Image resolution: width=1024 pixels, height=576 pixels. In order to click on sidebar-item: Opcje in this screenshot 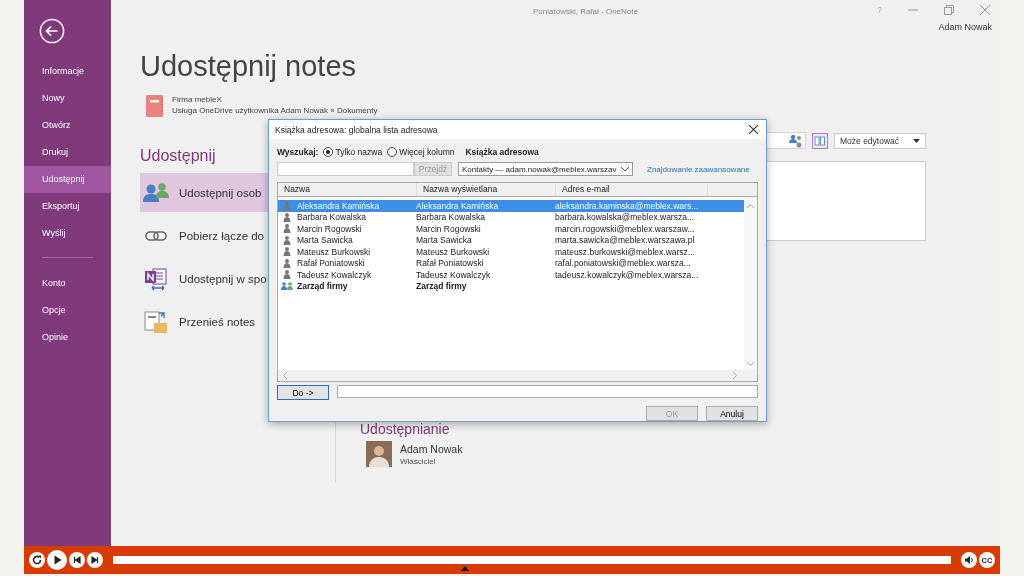, I will do `click(67, 310)`.